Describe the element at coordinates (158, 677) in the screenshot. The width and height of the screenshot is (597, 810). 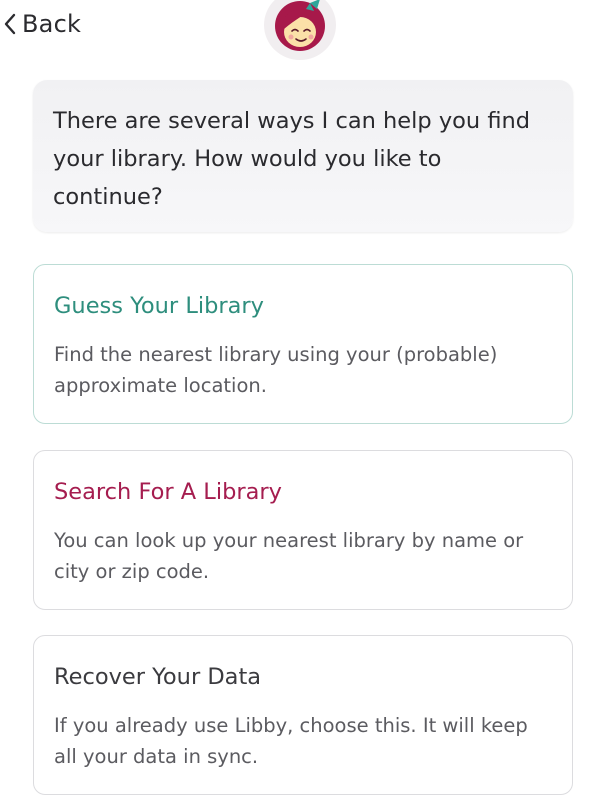
I see `option-title: Recover Your Data` at that location.